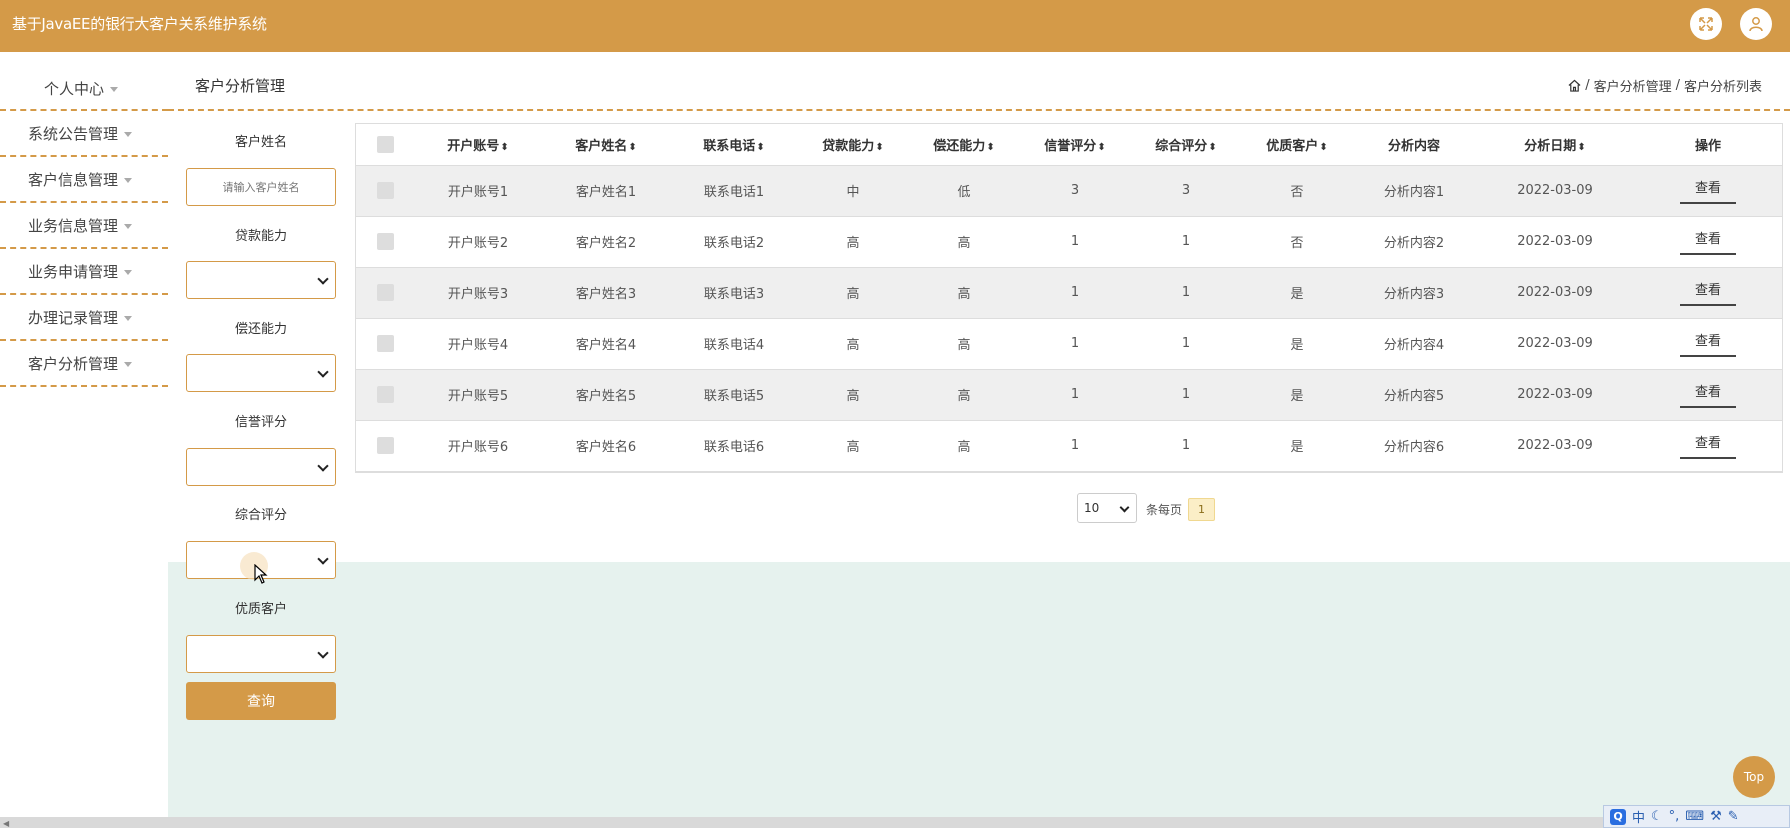 This screenshot has width=1790, height=828. What do you see at coordinates (1414, 446) in the screenshot?
I see `table-cell: 分析内容6` at bounding box center [1414, 446].